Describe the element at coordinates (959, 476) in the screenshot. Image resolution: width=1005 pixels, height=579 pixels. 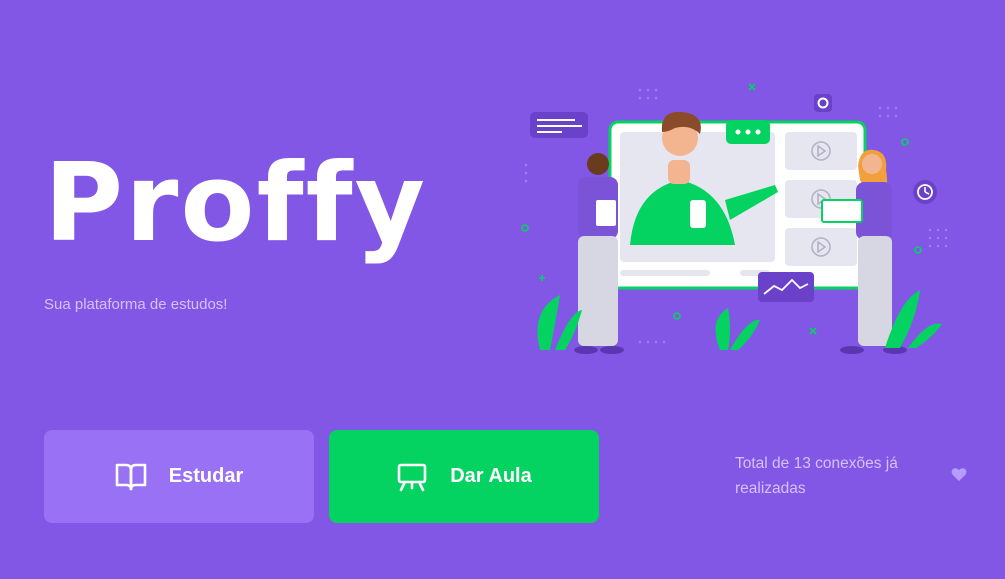
I see `heart-icon` at that location.